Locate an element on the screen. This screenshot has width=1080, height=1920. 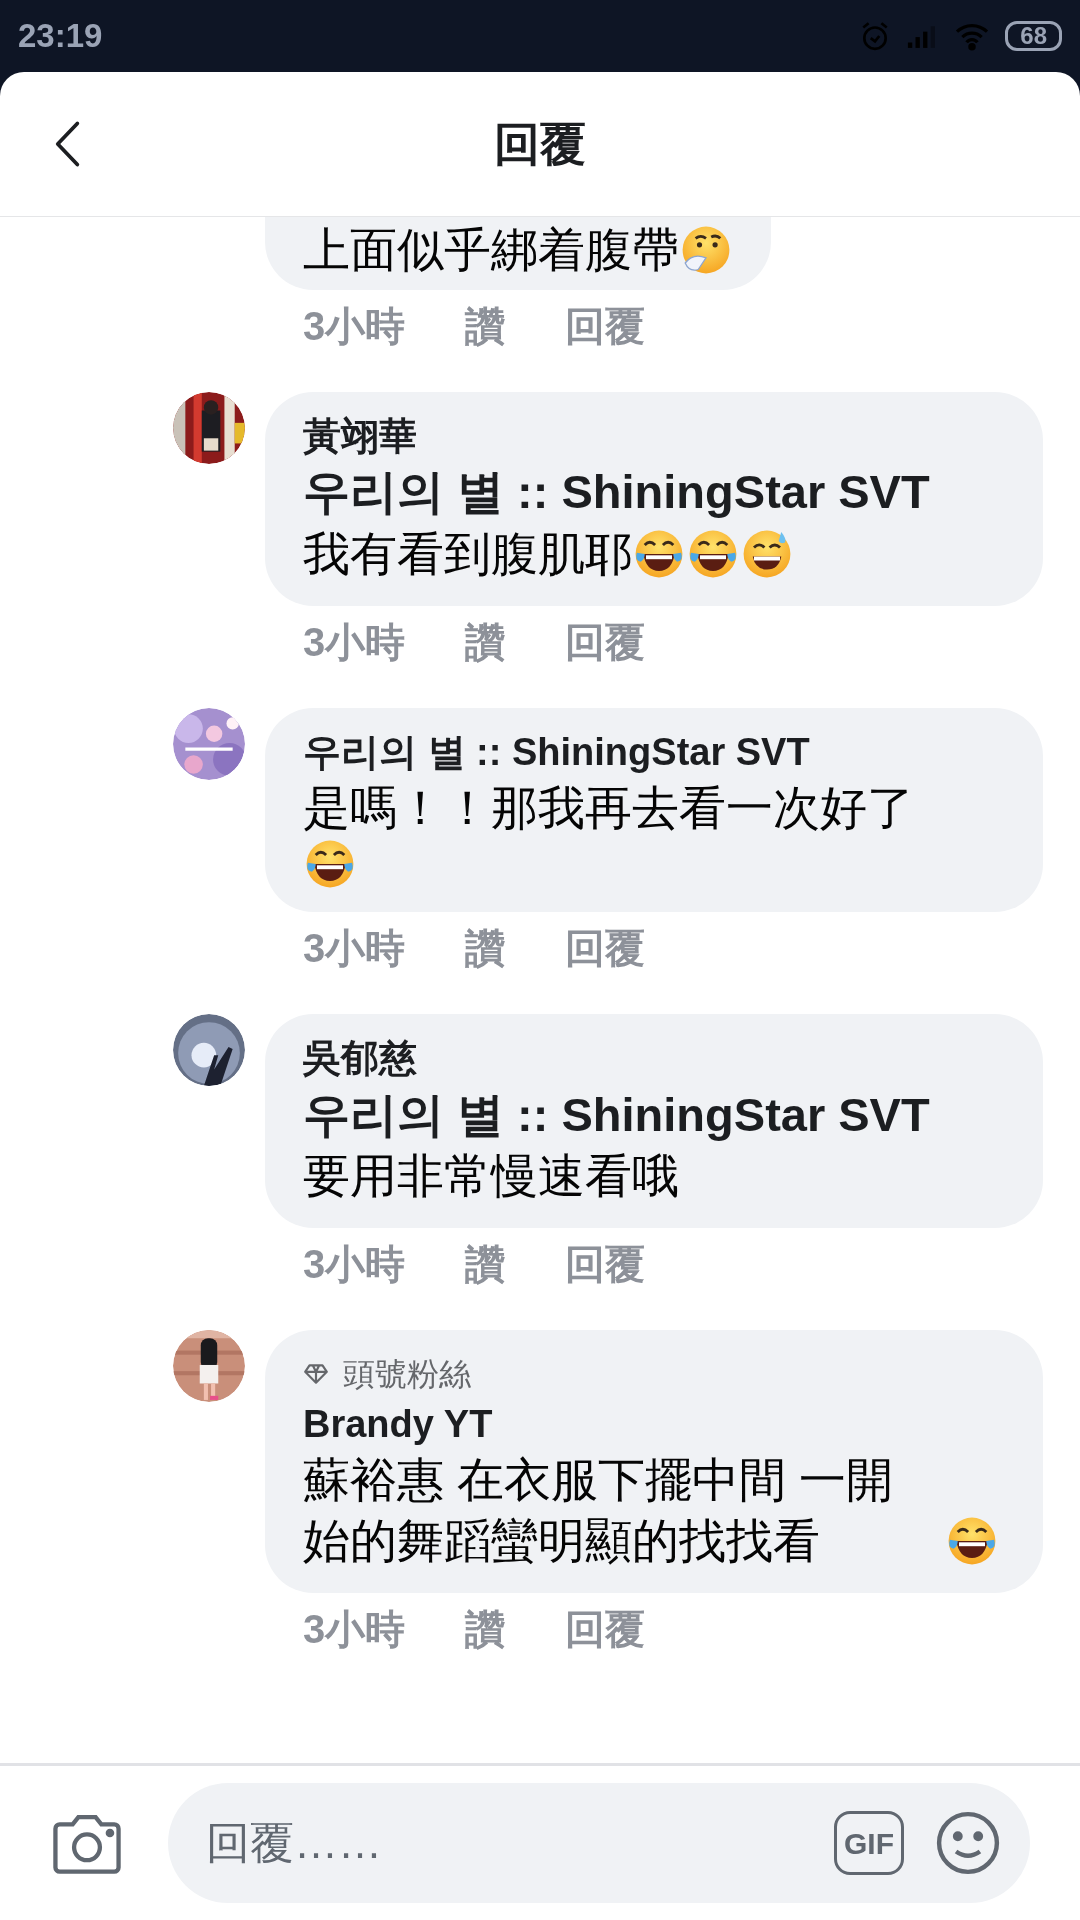
battery-indicator: 68 is located at coordinates (1033, 36).